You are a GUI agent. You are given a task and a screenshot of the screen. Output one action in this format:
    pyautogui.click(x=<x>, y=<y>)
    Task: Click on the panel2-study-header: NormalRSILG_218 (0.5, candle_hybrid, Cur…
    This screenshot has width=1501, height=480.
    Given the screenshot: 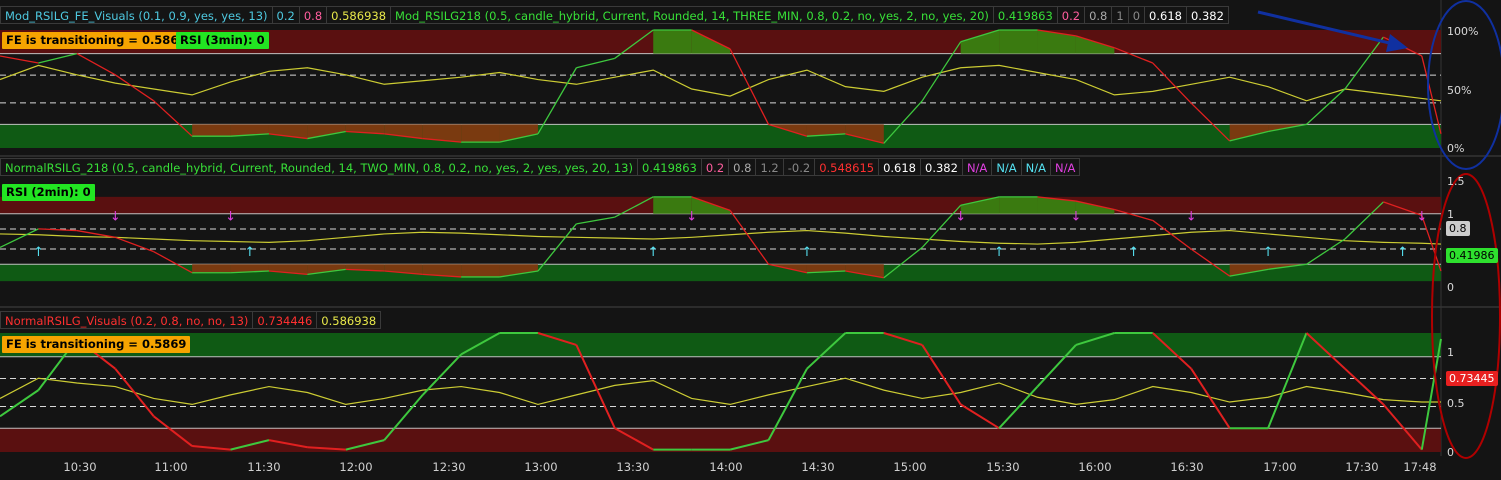 What is the action you would take?
    pyautogui.click(x=540, y=167)
    